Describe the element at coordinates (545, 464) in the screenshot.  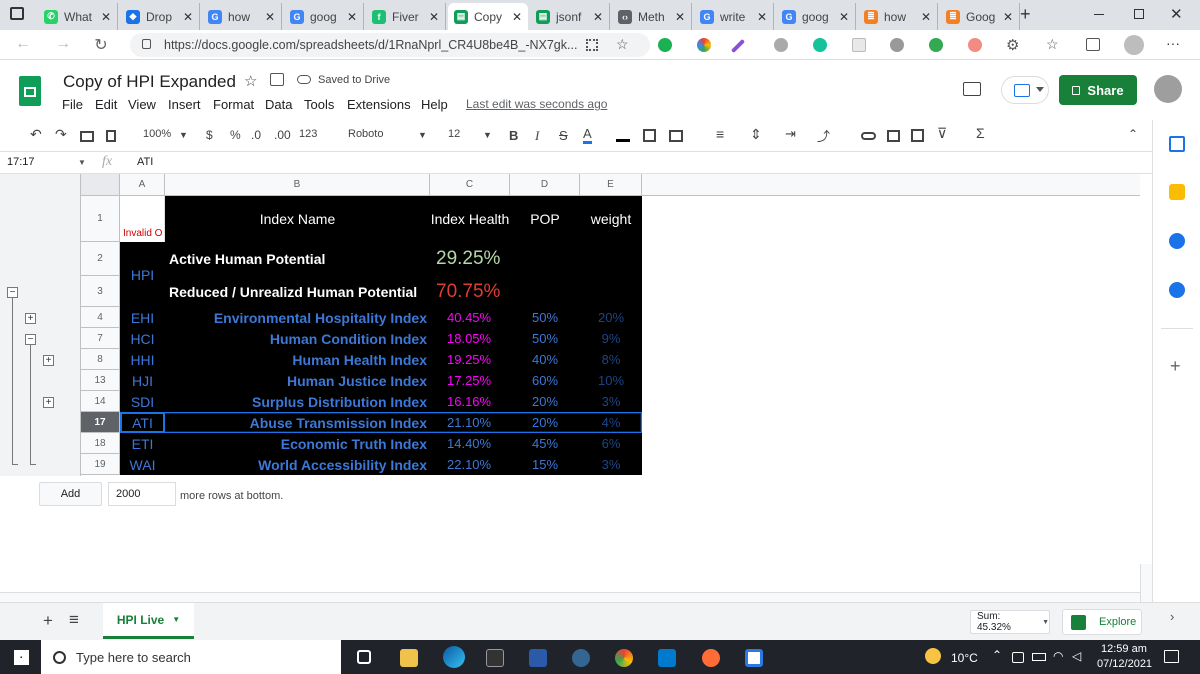
I see `row-pop-cell: 15%` at that location.